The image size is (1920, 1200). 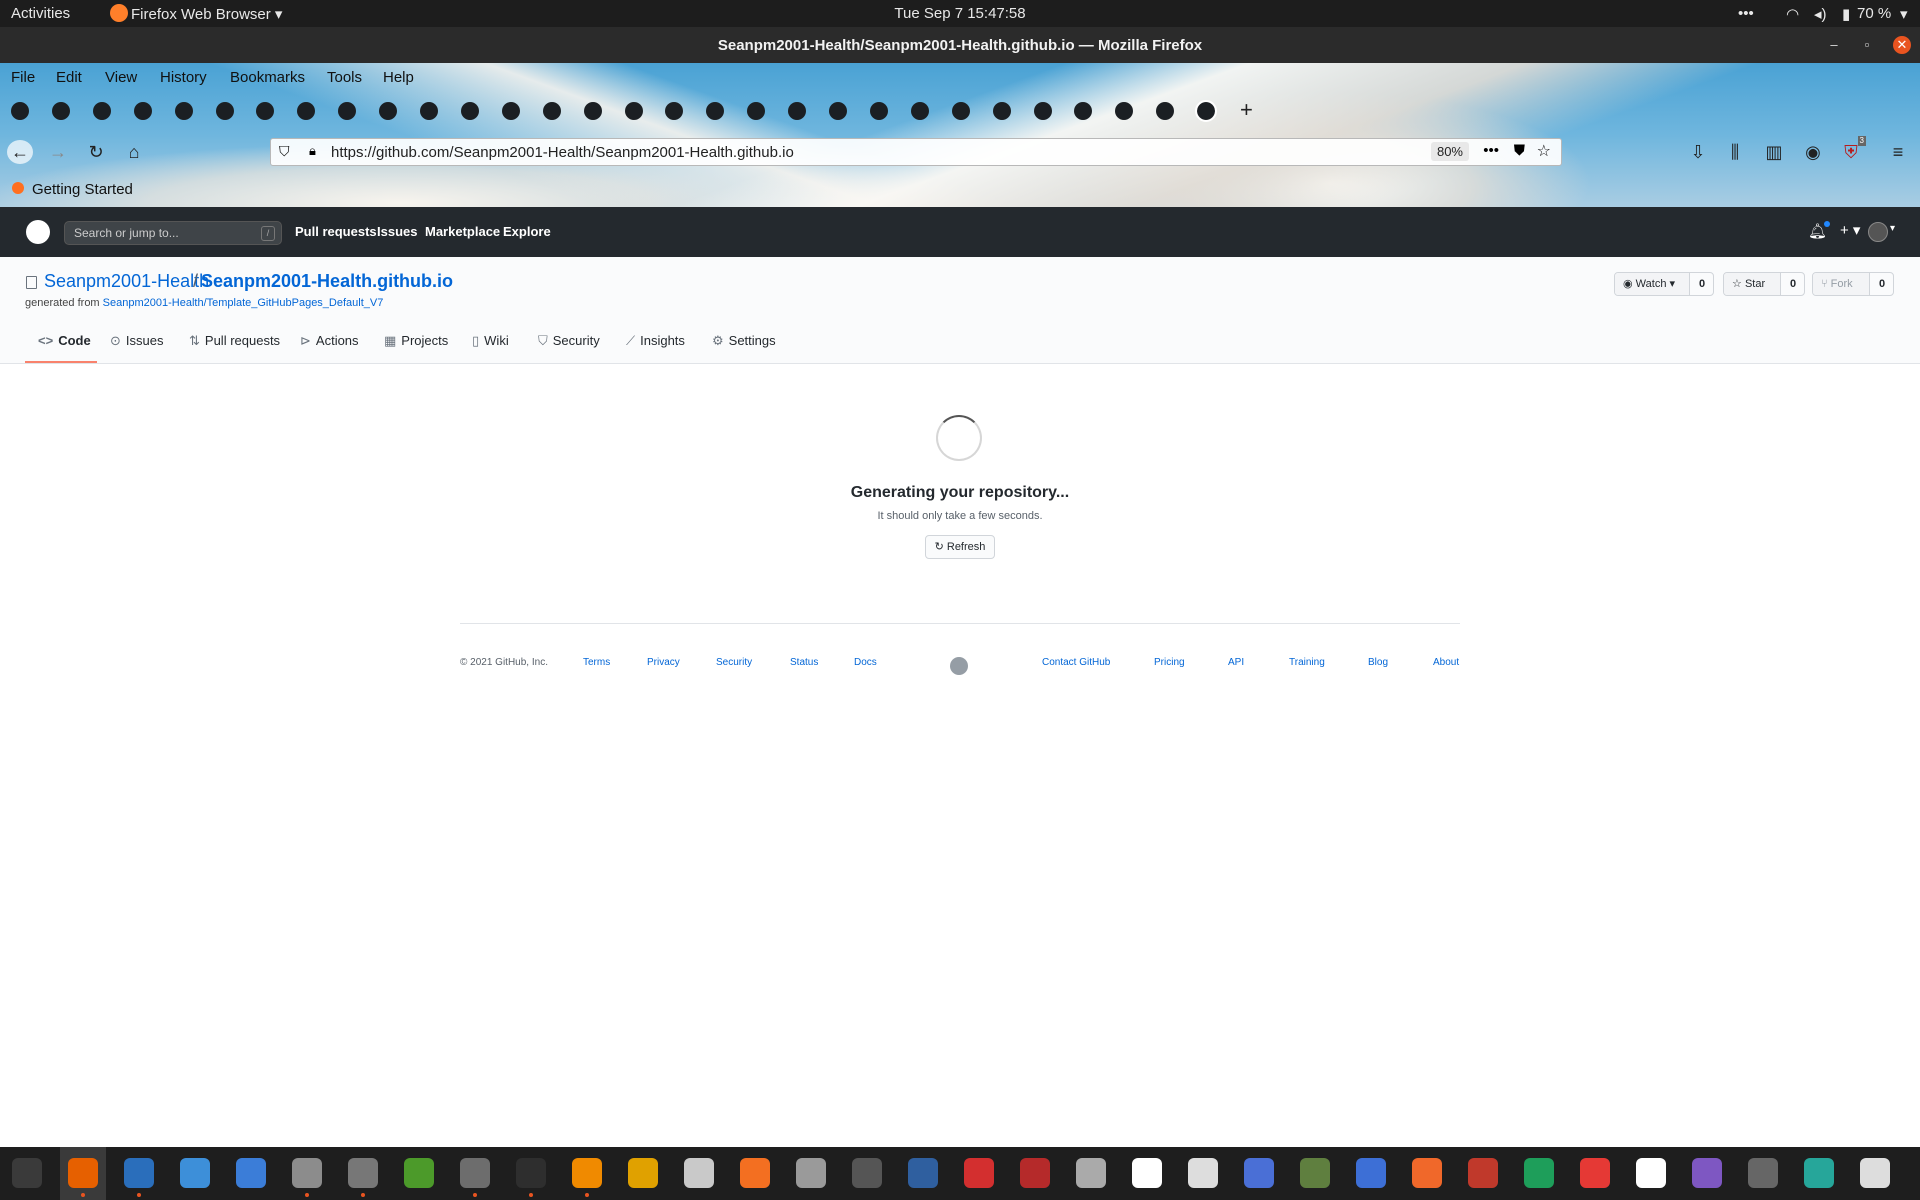 I want to click on shield-icon: ⛉, so click(x=284, y=151).